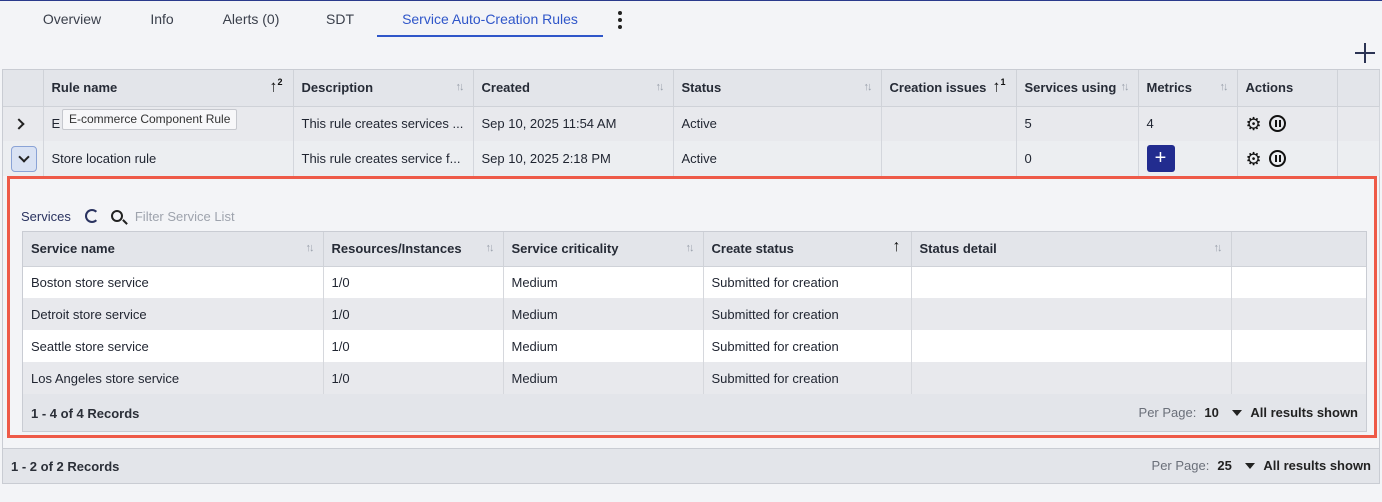 The image size is (1382, 502). Describe the element at coordinates (337, 88) in the screenshot. I see `column-label: Description` at that location.